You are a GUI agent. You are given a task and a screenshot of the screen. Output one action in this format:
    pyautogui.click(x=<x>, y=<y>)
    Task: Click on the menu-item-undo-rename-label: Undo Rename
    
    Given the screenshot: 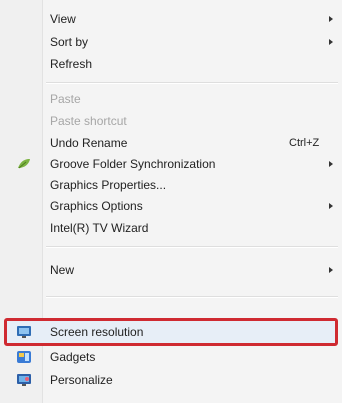 What is the action you would take?
    pyautogui.click(x=89, y=143)
    